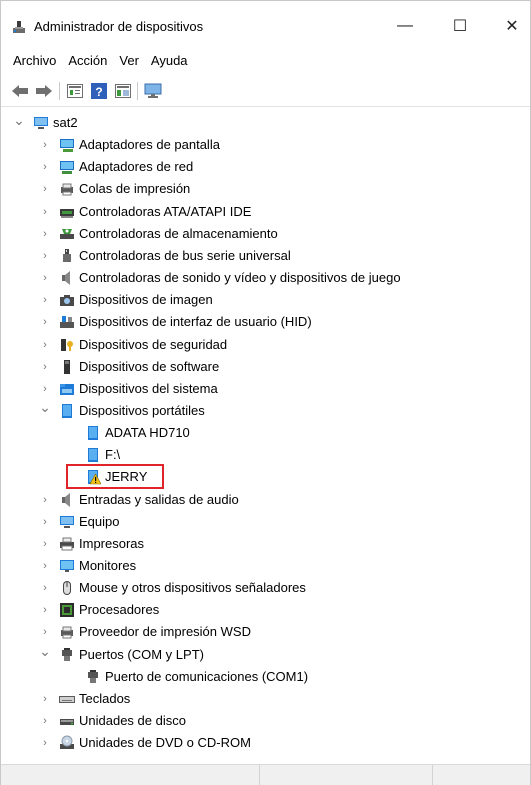  I want to click on close-button: ✕, so click(510, 26).